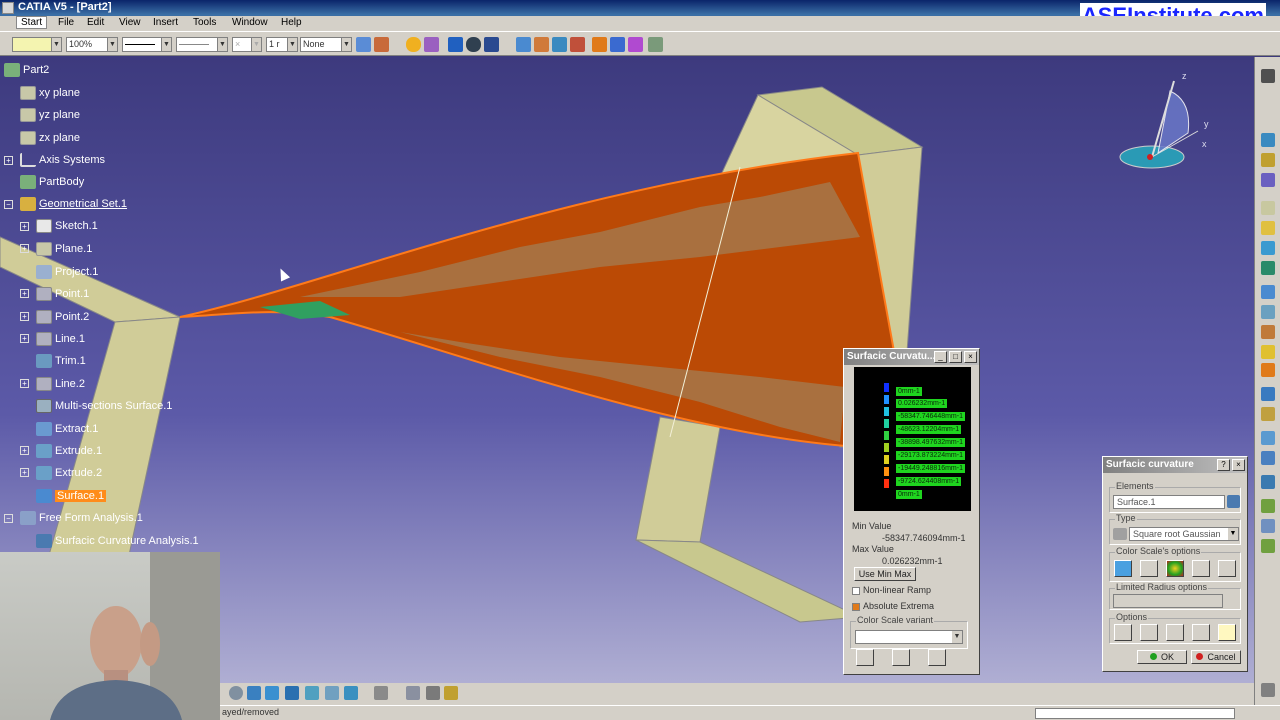 The width and height of the screenshot is (1280, 720). Describe the element at coordinates (282, 44) in the screenshot. I see `layer-width-combo: 1 r ▼` at that location.